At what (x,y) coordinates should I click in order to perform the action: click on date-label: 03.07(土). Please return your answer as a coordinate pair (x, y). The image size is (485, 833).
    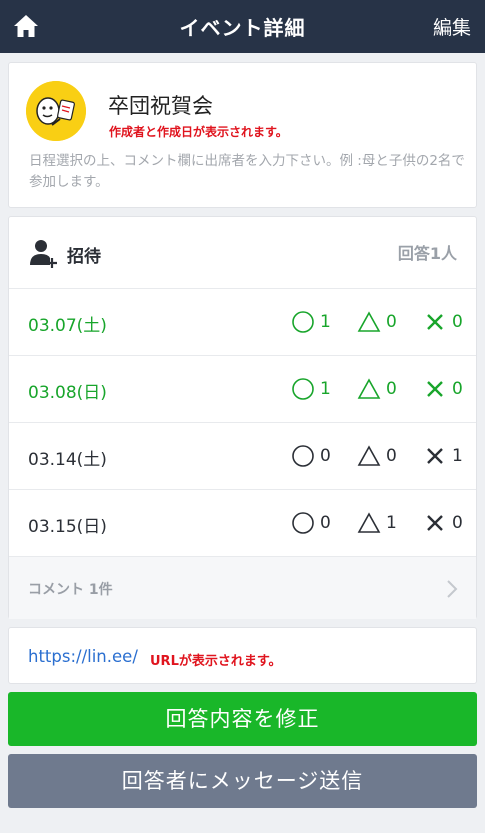
    Looking at the image, I should click on (67, 326).